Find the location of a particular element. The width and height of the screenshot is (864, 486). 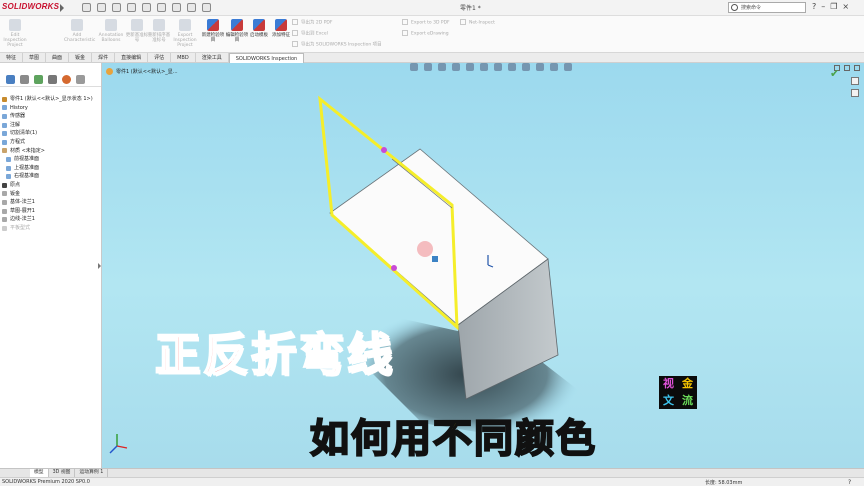

export-excel: 导出到 Excel is located at coordinates (310, 33).